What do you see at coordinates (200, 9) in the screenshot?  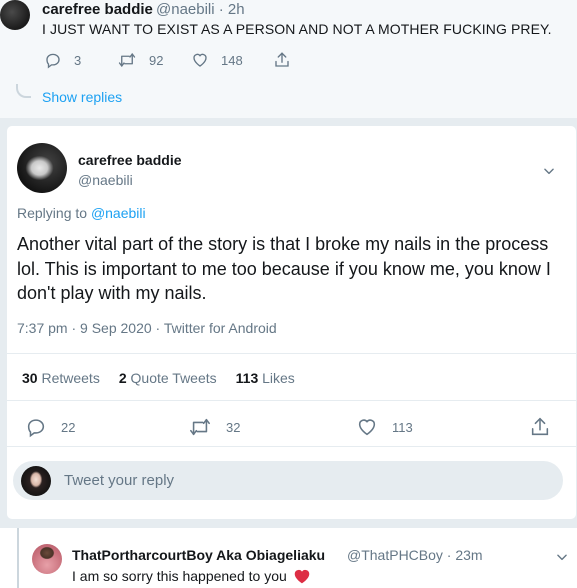 I see `author-handle-time: @naebili · 2h` at bounding box center [200, 9].